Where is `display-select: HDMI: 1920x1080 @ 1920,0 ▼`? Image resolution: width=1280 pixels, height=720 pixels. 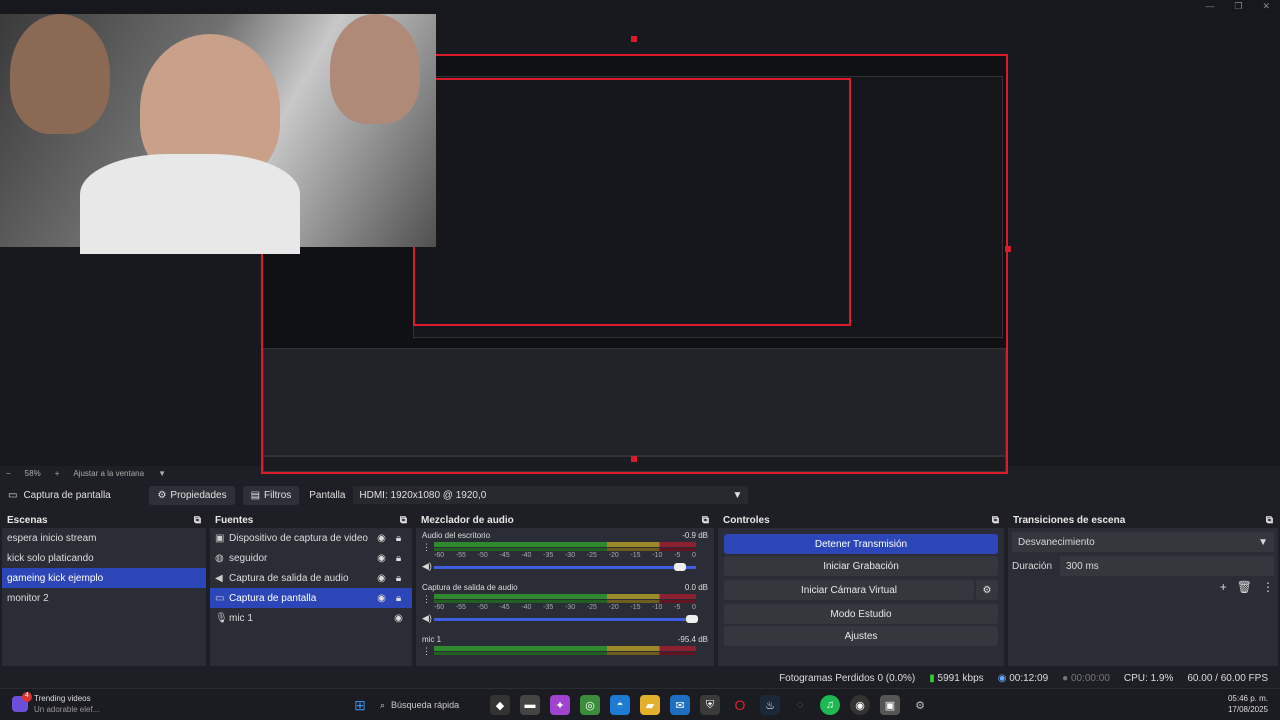
display-select: HDMI: 1920x1080 @ 1920,0 ▼ is located at coordinates (551, 495).